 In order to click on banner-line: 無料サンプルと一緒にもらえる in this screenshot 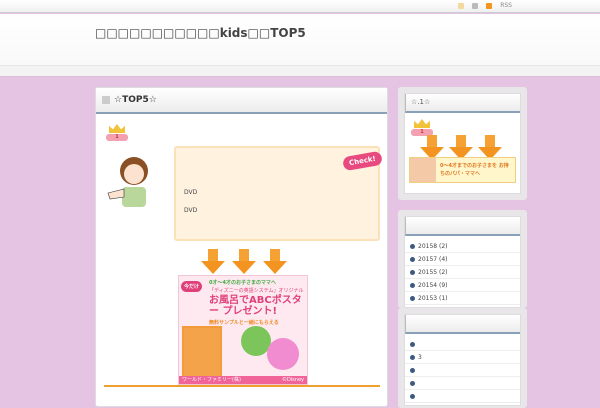, I will do `click(244, 323)`.